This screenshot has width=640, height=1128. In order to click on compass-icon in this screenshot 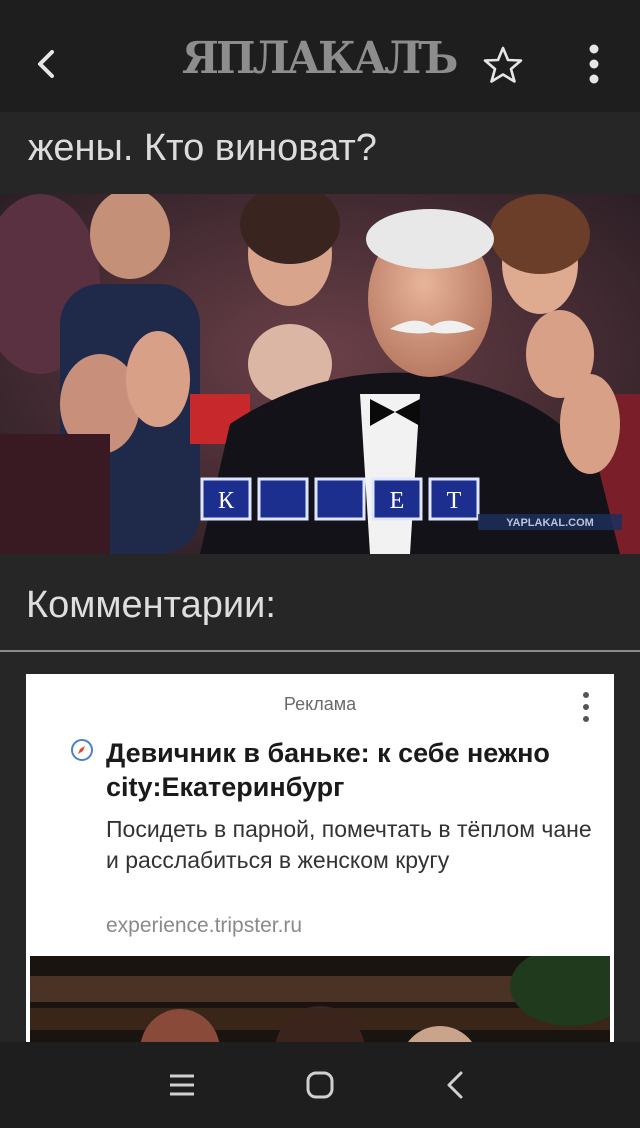, I will do `click(82, 750)`.